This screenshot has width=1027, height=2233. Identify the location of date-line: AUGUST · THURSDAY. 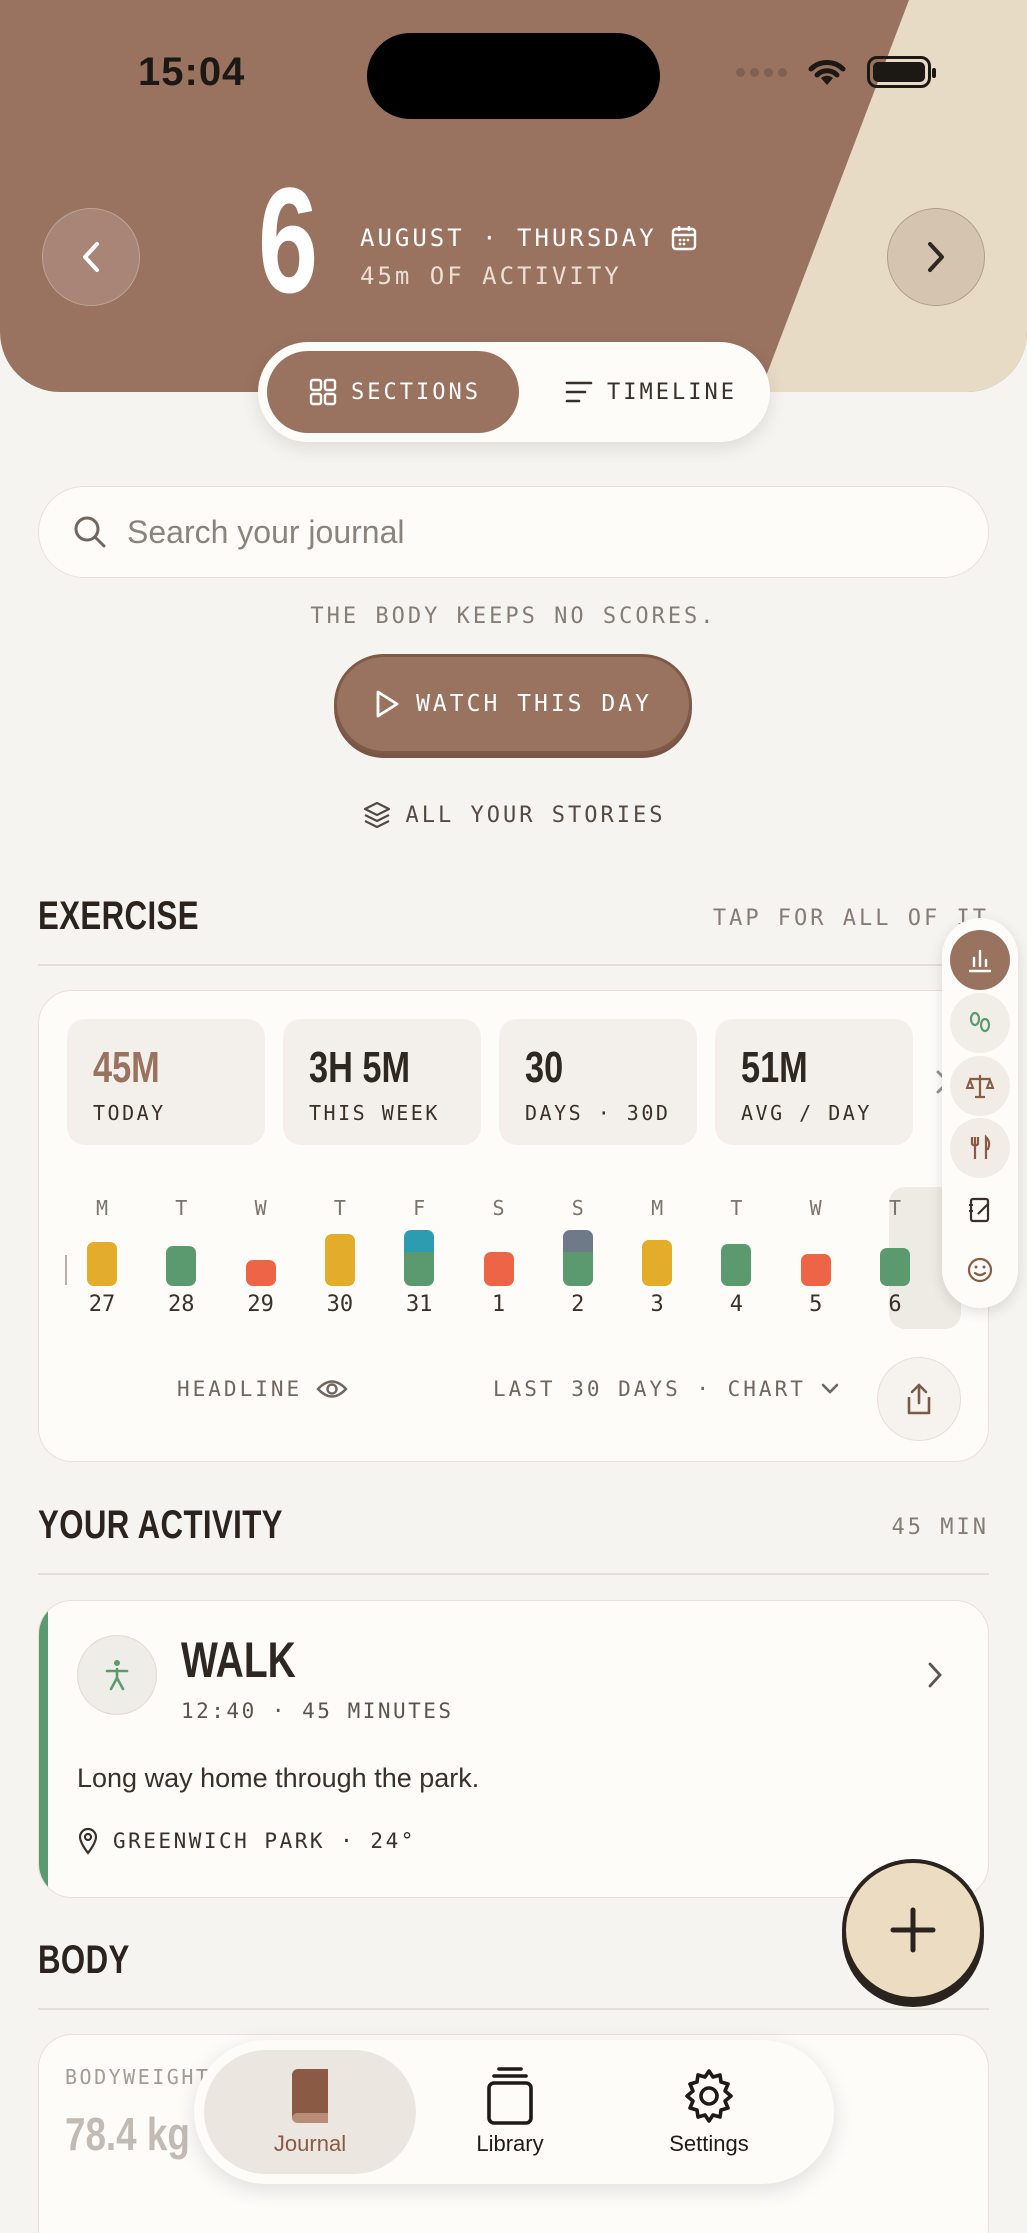
(528, 238).